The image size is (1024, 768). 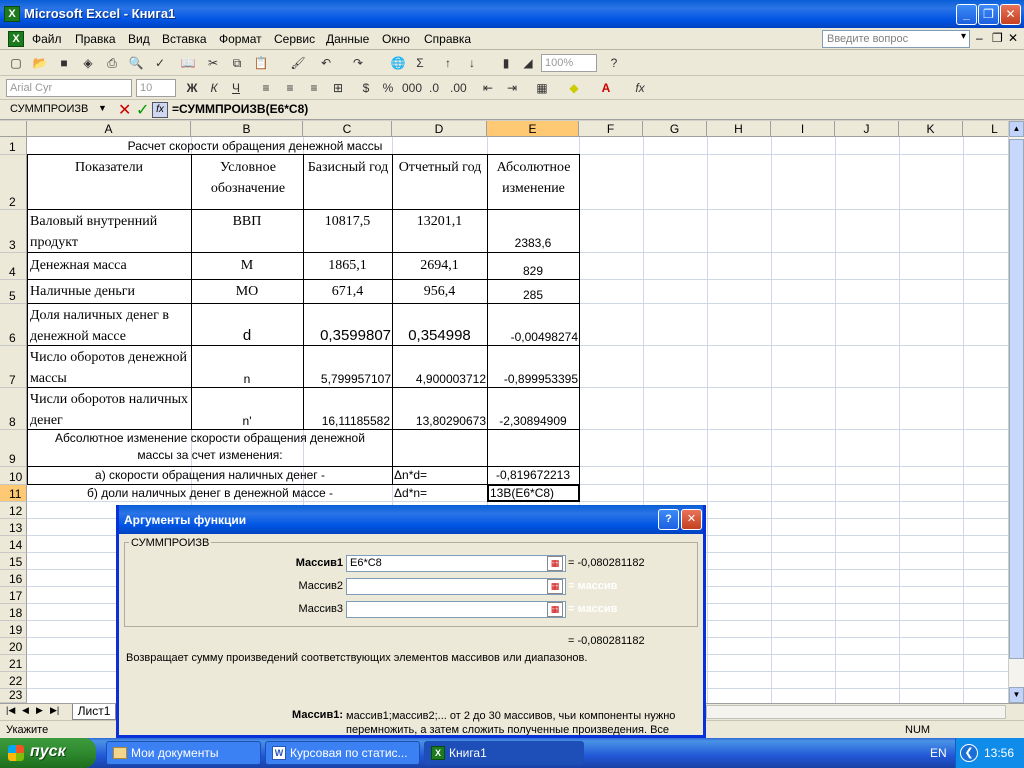 What do you see at coordinates (298, 63) in the screenshot?
I see `format-painter-icon: 🖌` at bounding box center [298, 63].